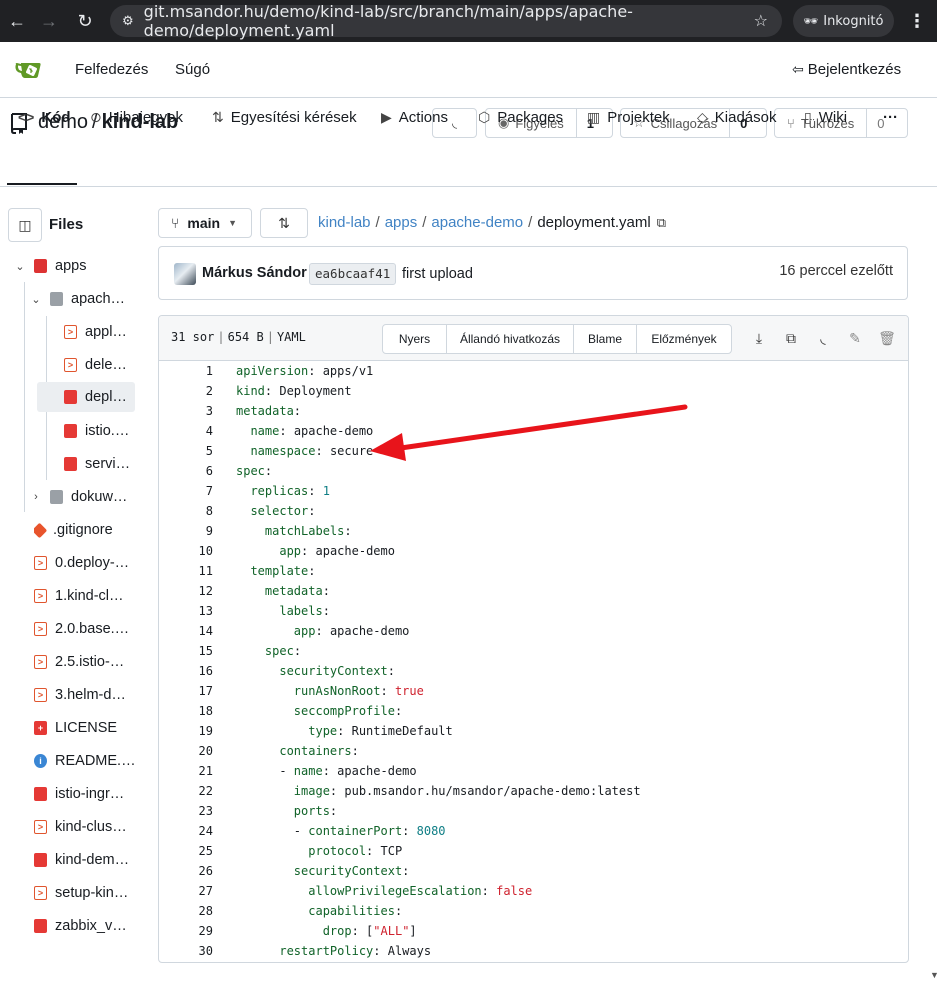 This screenshot has width=937, height=985. Describe the element at coordinates (344, 222) in the screenshot. I see `breadcrumb-repo-link: kind-lab` at that location.